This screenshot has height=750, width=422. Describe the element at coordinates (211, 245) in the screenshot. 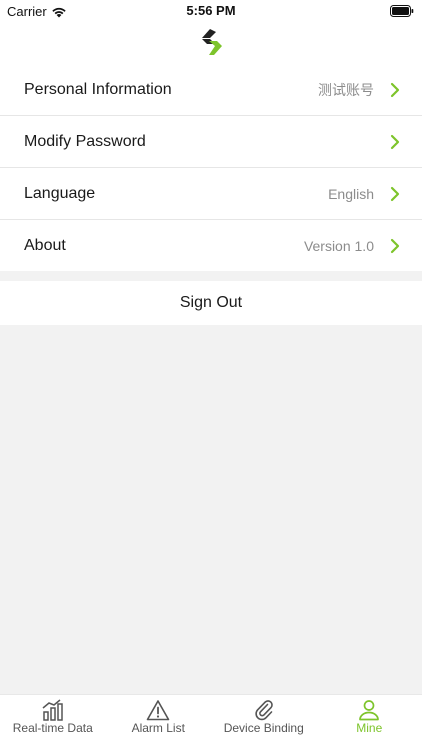

I see `about-row: About Version 1.0` at that location.